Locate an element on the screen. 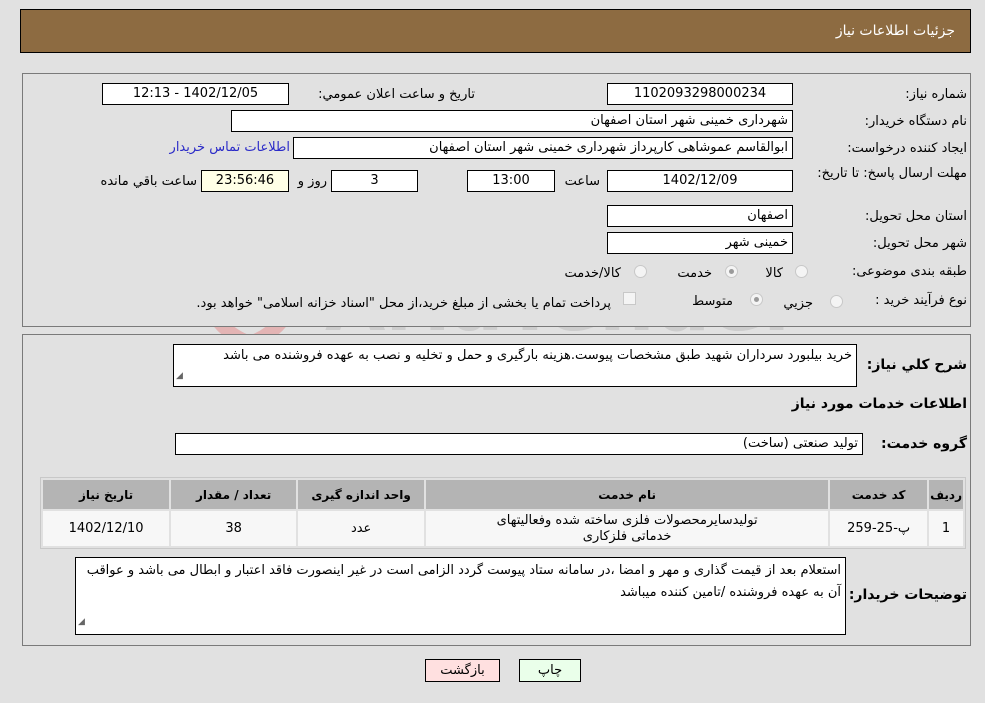 This screenshot has width=985, height=703. page-title: جزئیات اطلاعات نیاز is located at coordinates (895, 31).